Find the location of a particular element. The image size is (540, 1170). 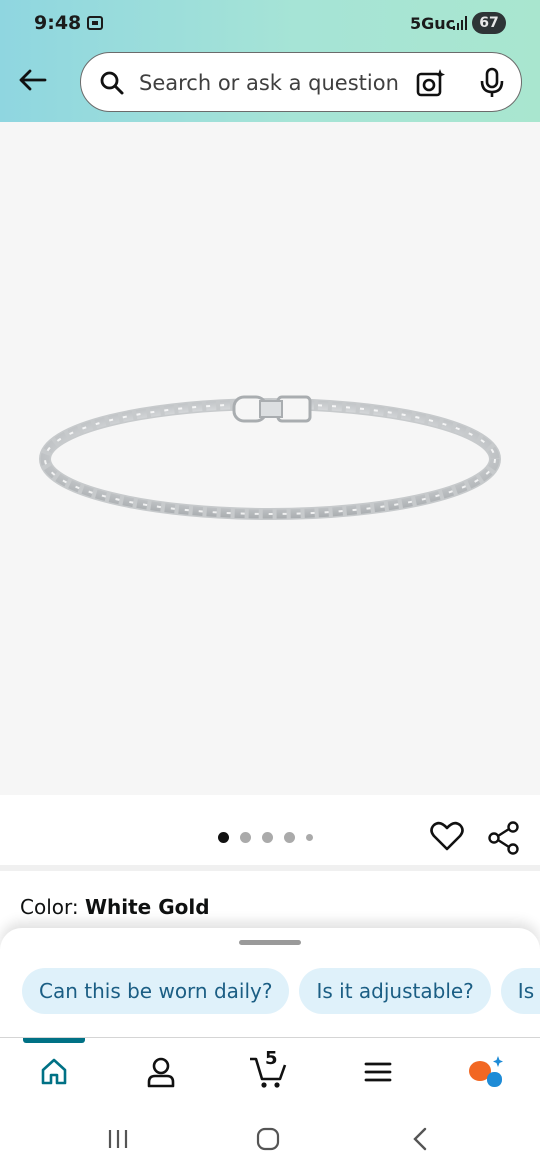

active-tab-indicator is located at coordinates (54, 1040).